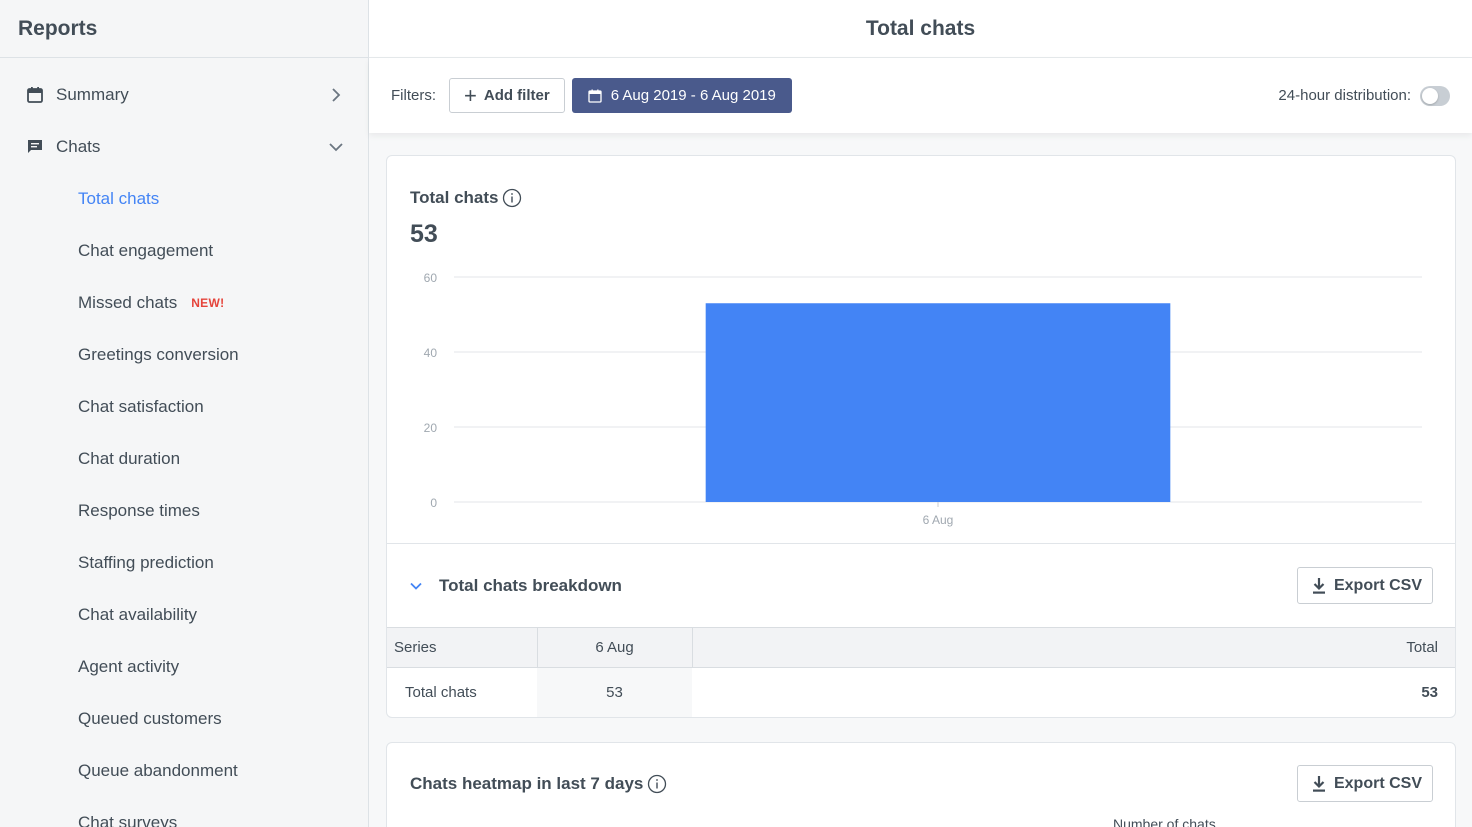 The height and width of the screenshot is (827, 1472). I want to click on sidebar-item-response-times: Response times, so click(184, 511).